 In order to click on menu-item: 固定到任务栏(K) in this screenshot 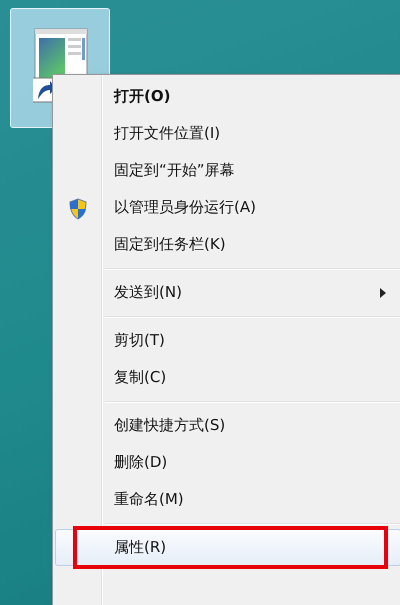, I will do `click(227, 244)`.